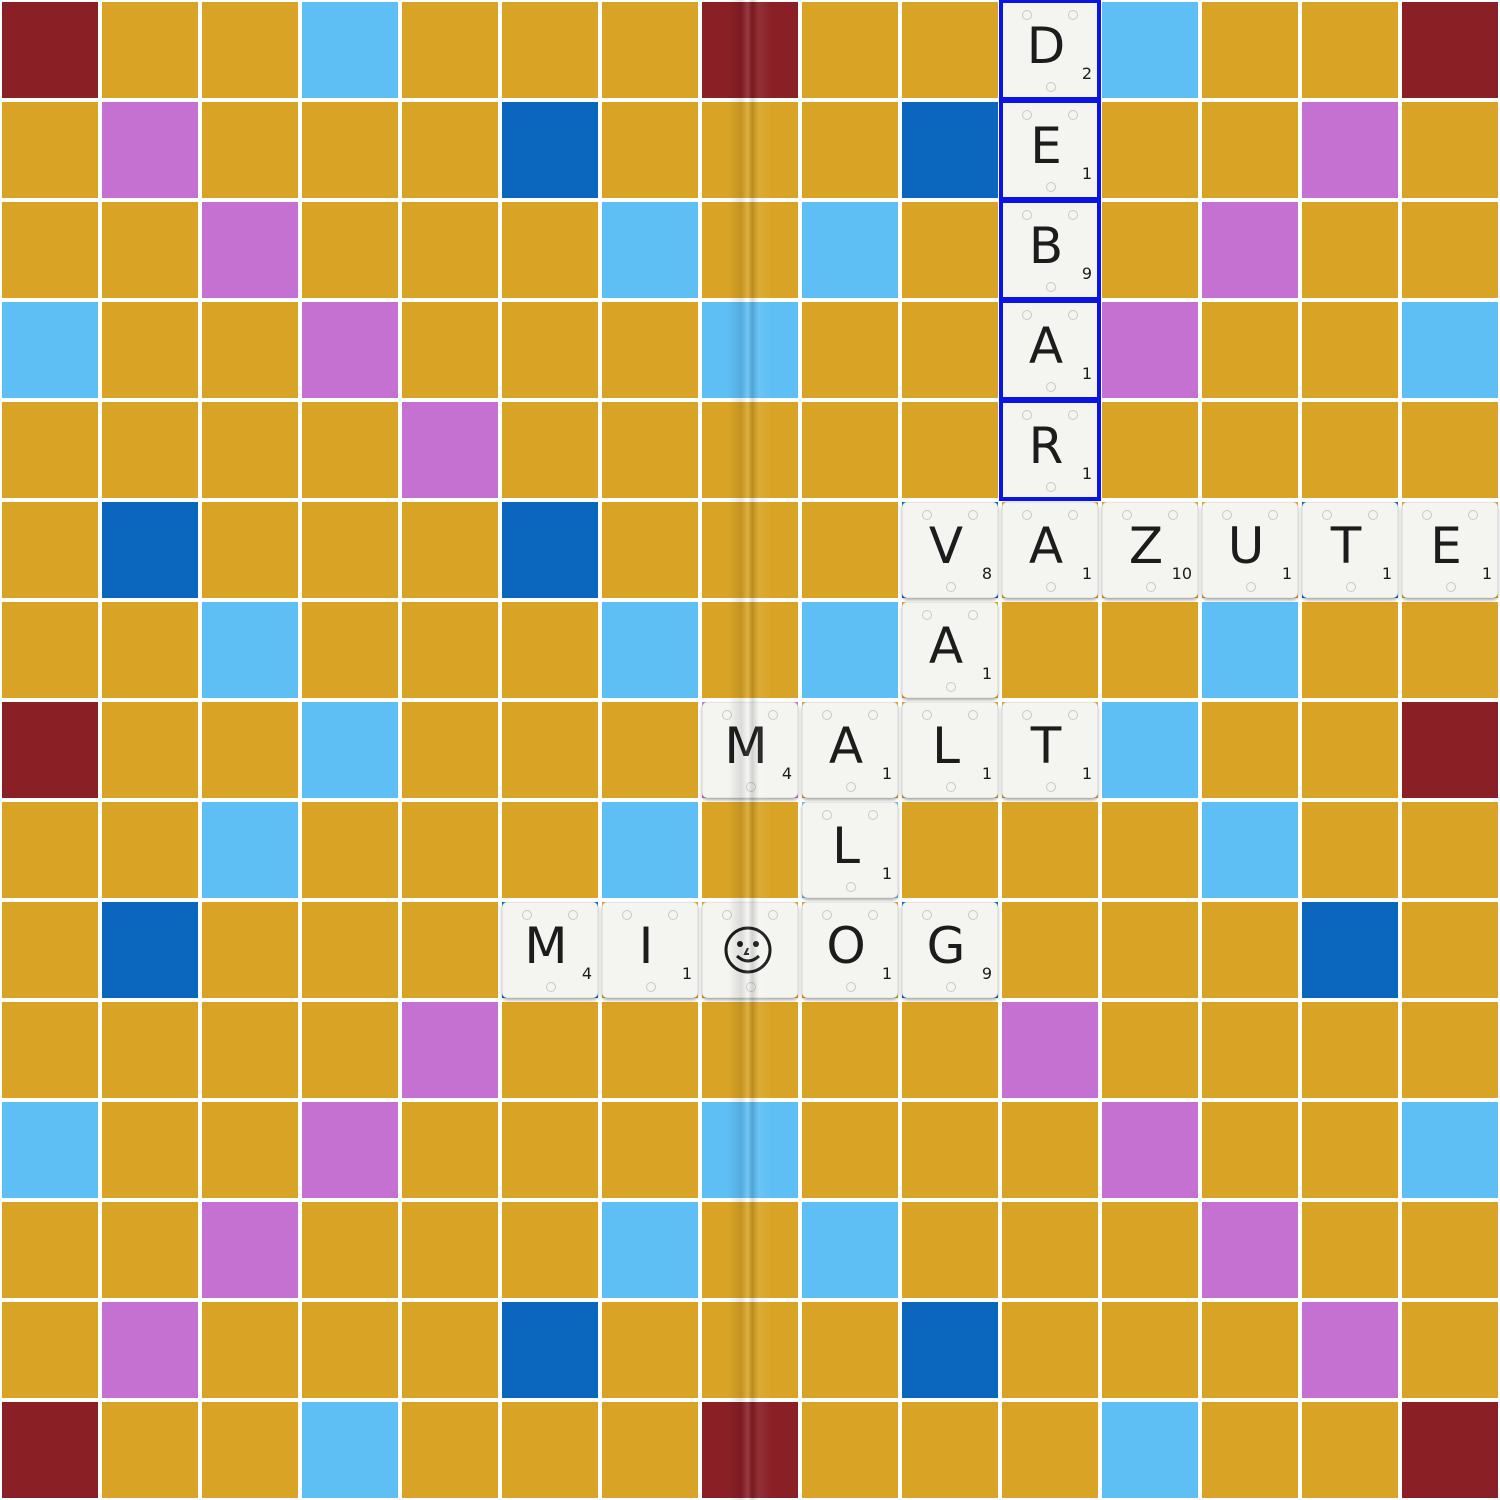 The width and height of the screenshot is (1500, 1500). What do you see at coordinates (950, 950) in the screenshot?
I see `letter-tile: G9` at bounding box center [950, 950].